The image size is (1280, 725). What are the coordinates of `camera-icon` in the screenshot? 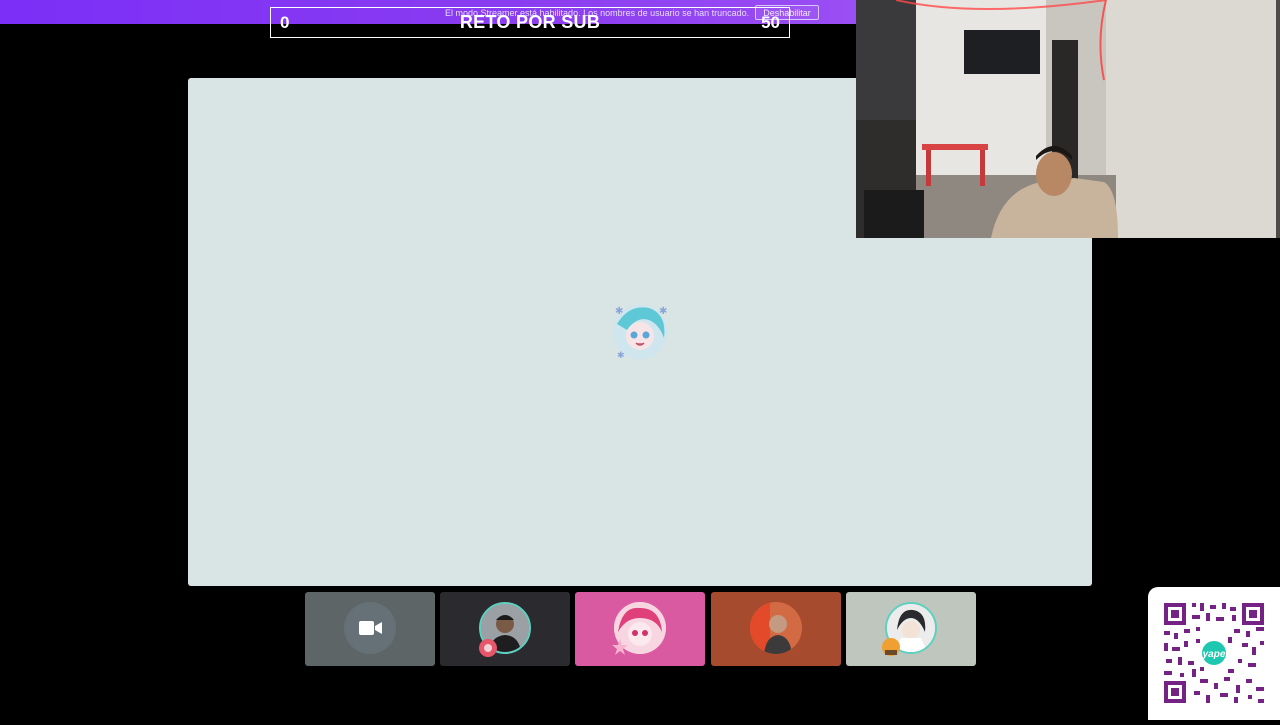 It's located at (370, 628).